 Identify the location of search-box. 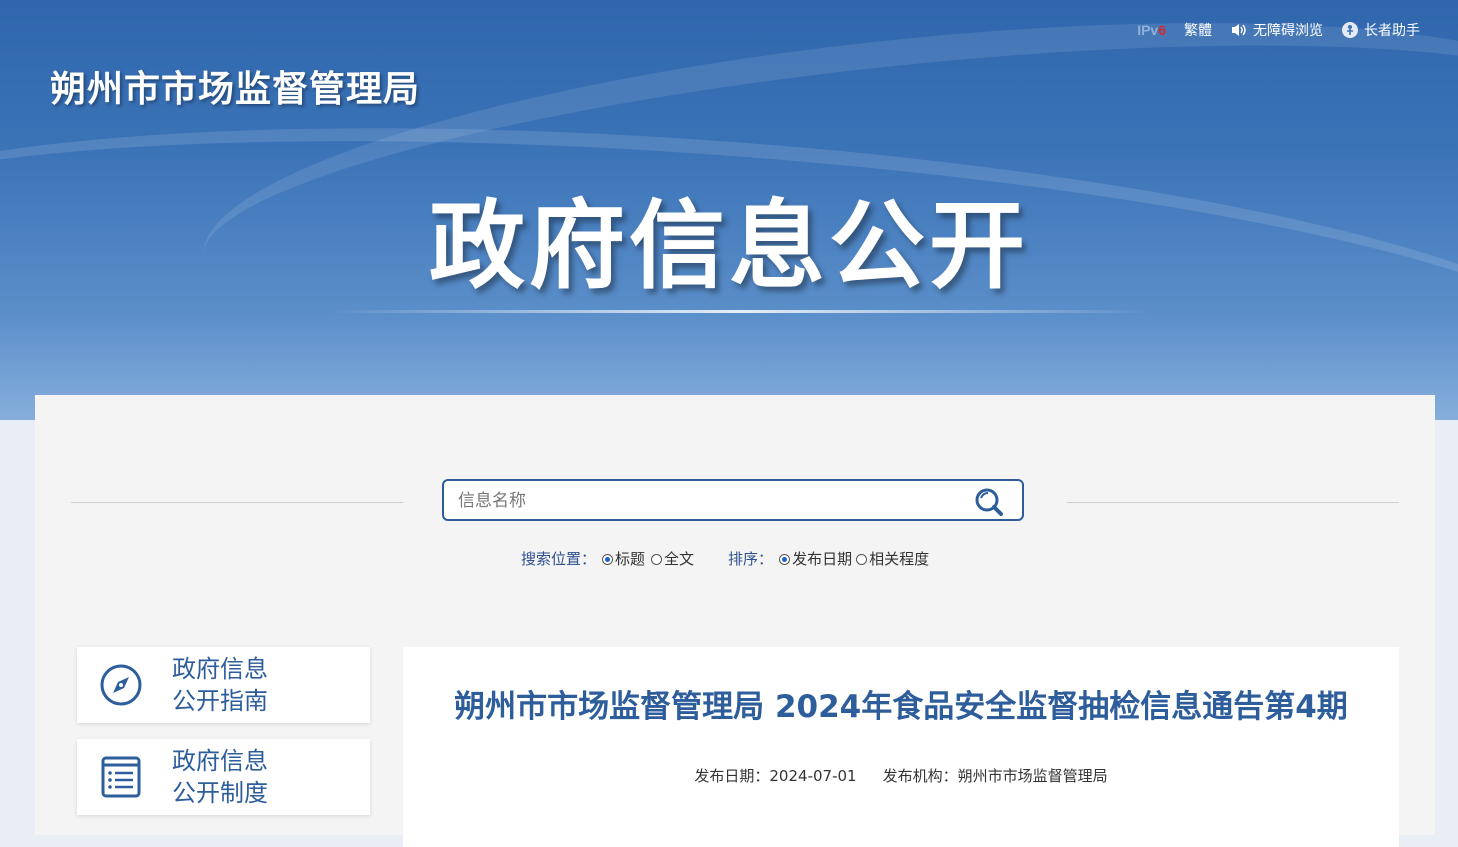
(733, 500).